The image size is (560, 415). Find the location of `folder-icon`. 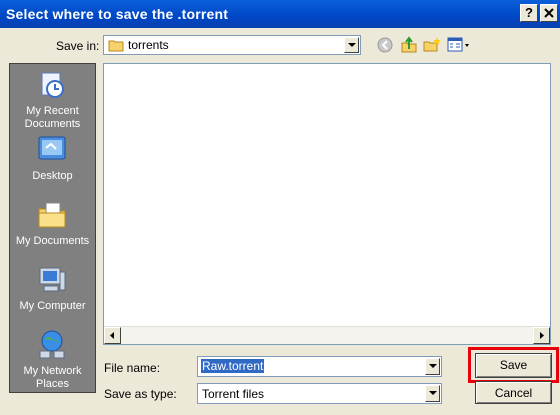

folder-icon is located at coordinates (116, 46).